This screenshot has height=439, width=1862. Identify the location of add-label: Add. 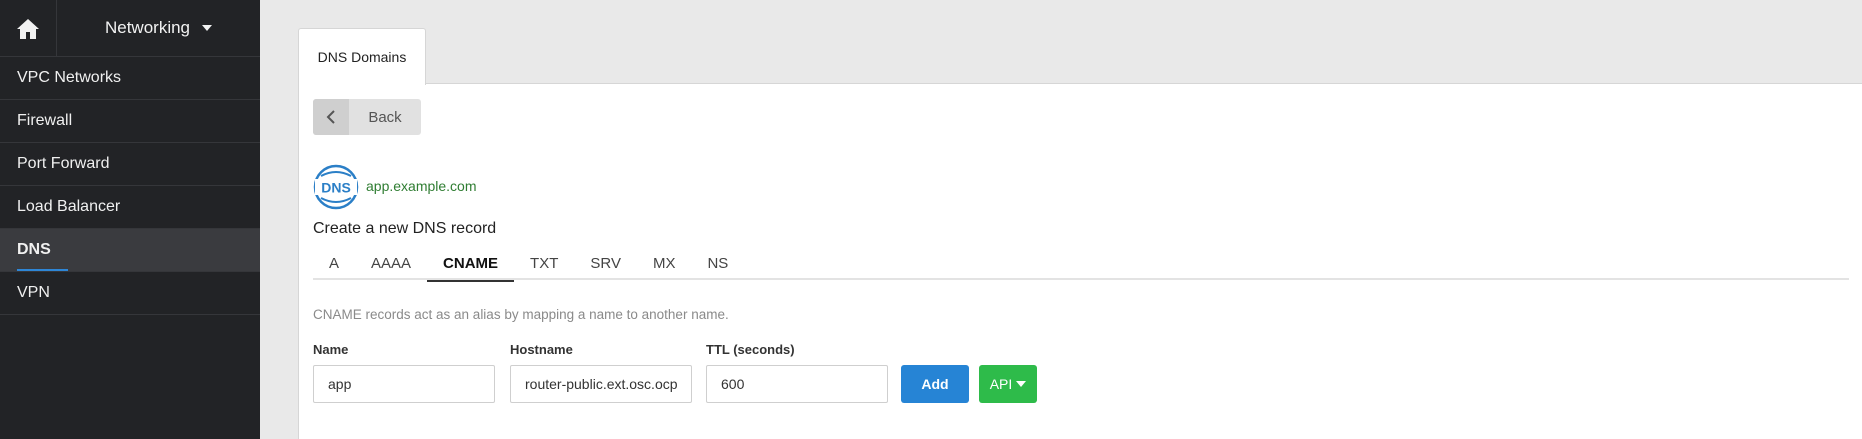
(935, 384).